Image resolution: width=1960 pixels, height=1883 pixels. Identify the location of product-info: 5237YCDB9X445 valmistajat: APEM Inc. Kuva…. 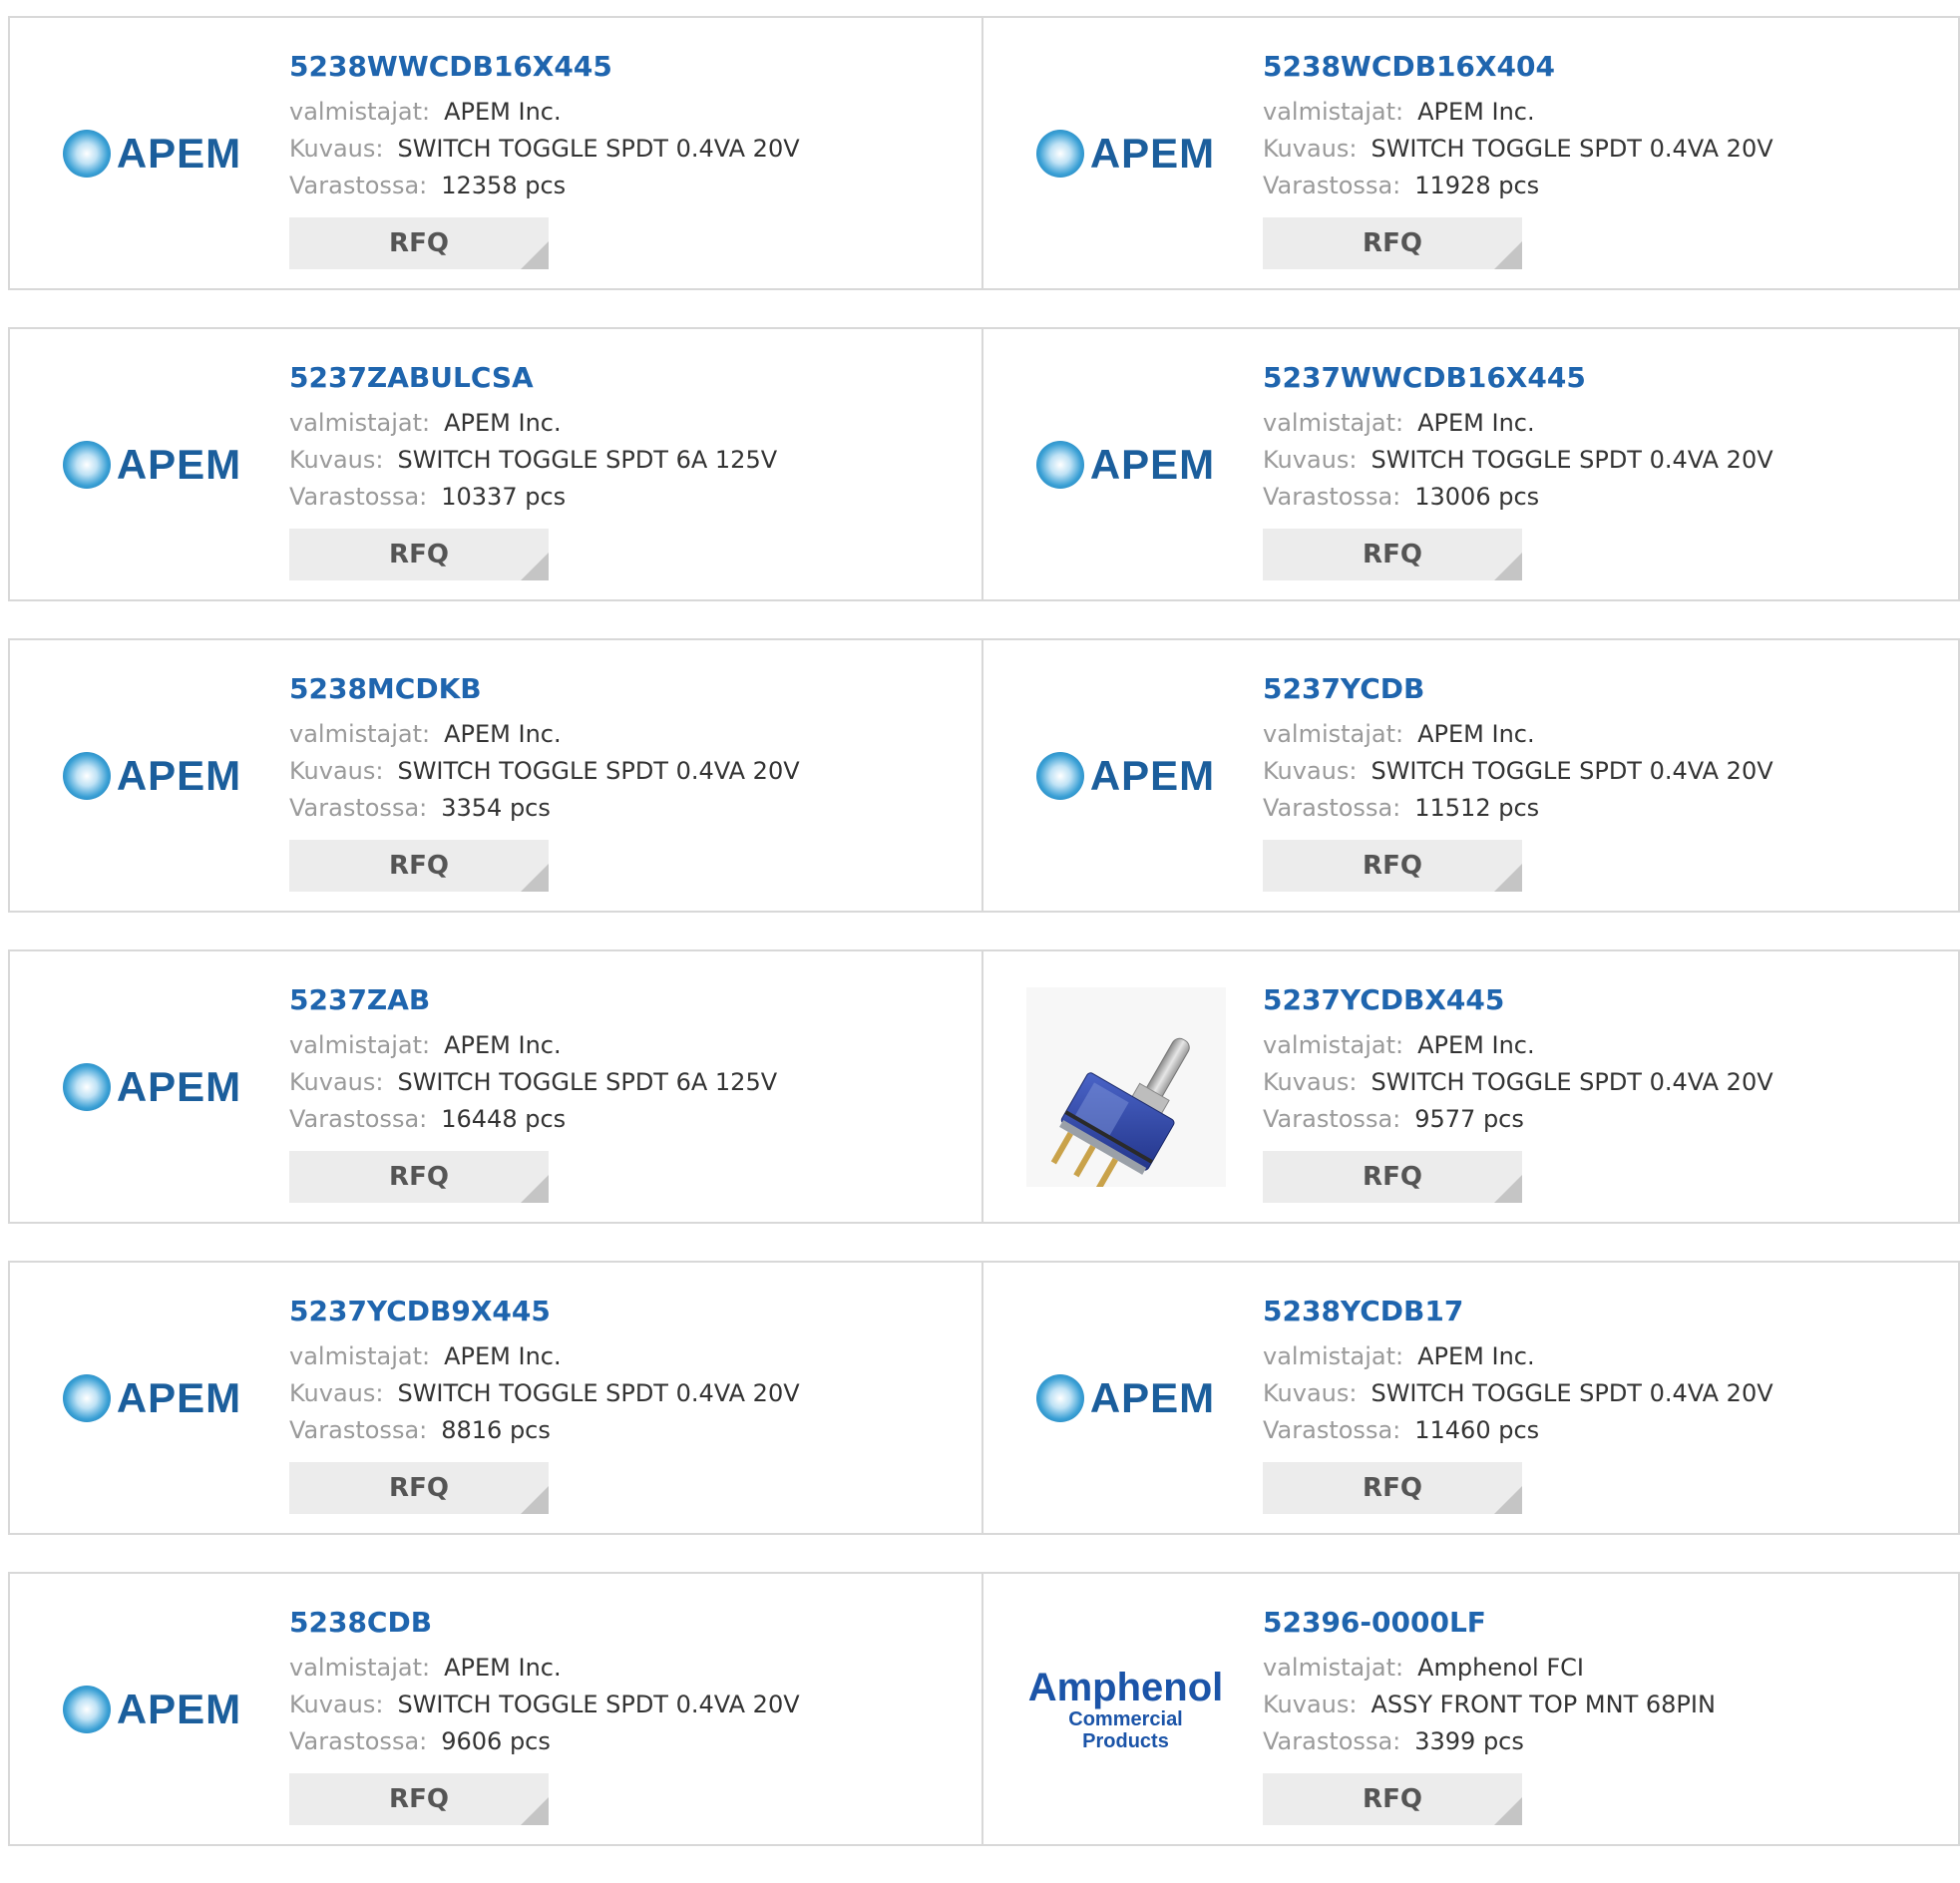
(545, 1372).